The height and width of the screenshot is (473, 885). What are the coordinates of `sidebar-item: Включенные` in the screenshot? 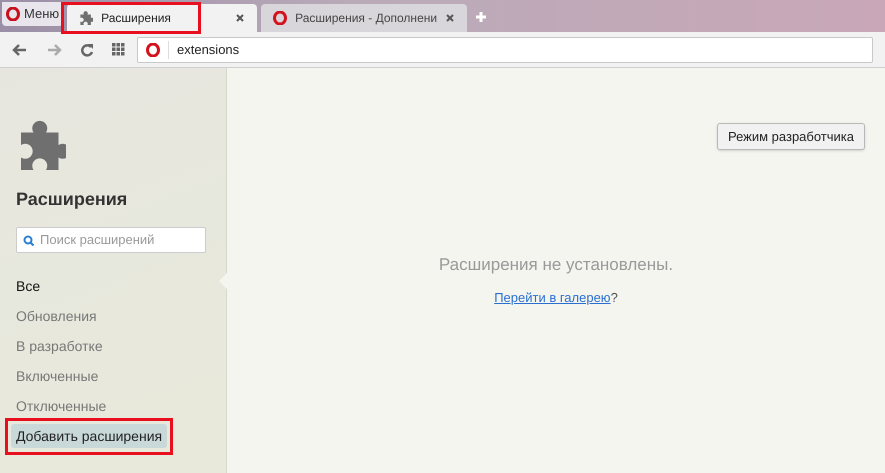 It's located at (121, 376).